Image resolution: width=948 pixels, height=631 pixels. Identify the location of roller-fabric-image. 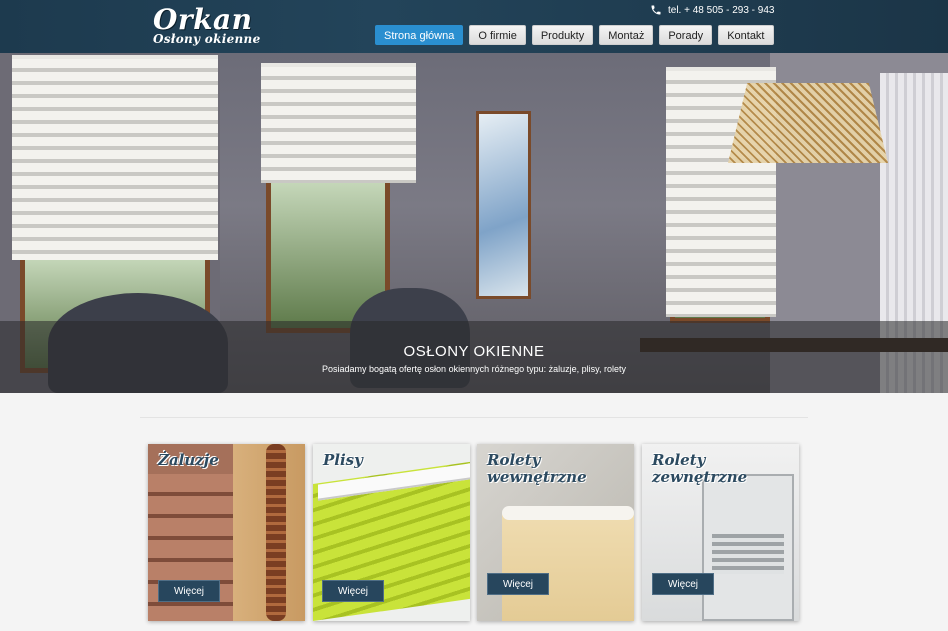
(568, 567).